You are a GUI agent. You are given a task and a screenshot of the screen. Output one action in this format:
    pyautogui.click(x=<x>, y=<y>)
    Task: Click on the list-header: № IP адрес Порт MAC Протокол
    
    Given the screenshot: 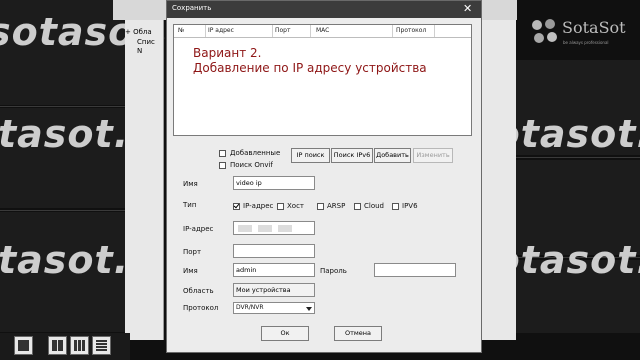 What is the action you would take?
    pyautogui.click(x=322, y=31)
    